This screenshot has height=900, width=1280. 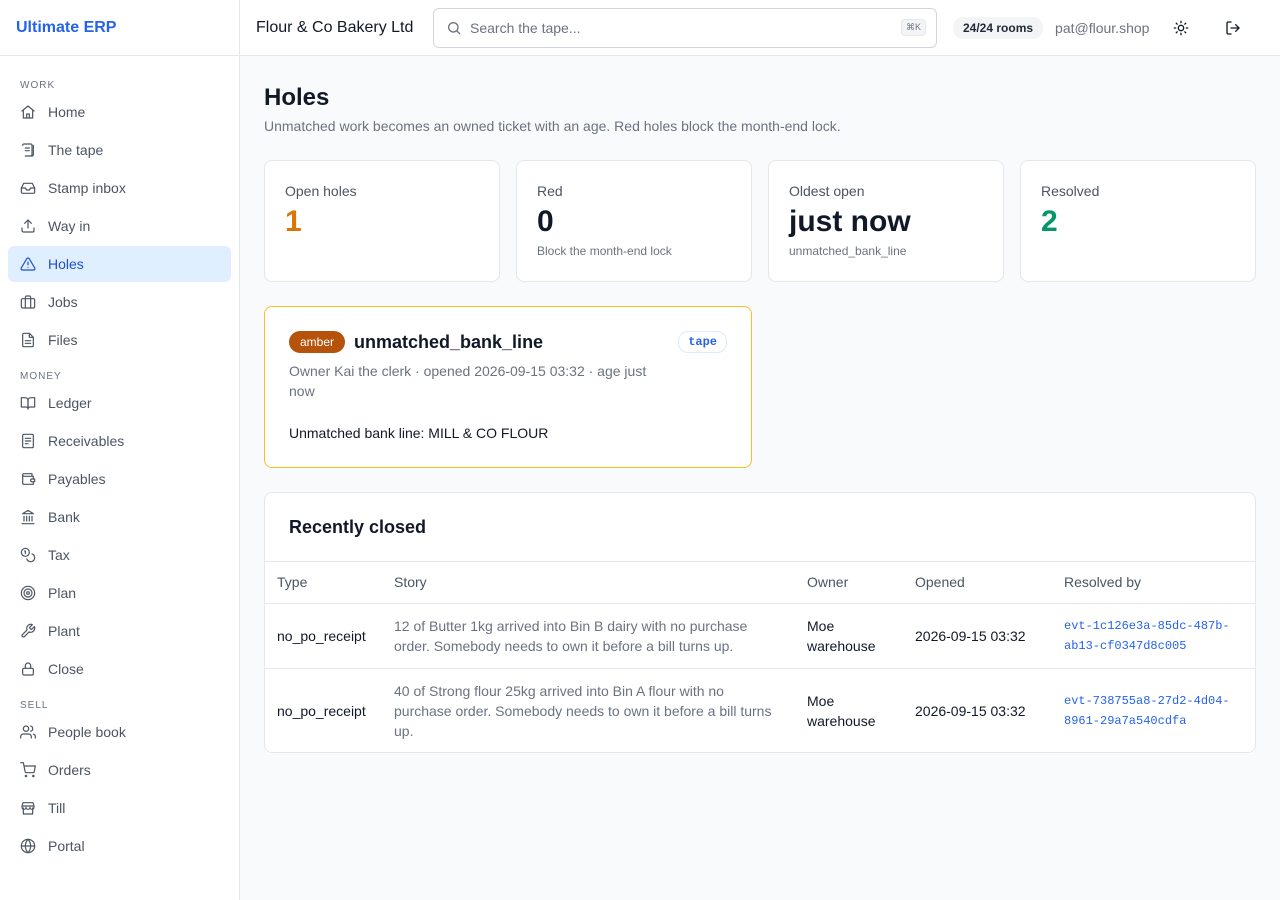 What do you see at coordinates (119, 28) in the screenshot?
I see `brand-logo: Ultimate ERP` at bounding box center [119, 28].